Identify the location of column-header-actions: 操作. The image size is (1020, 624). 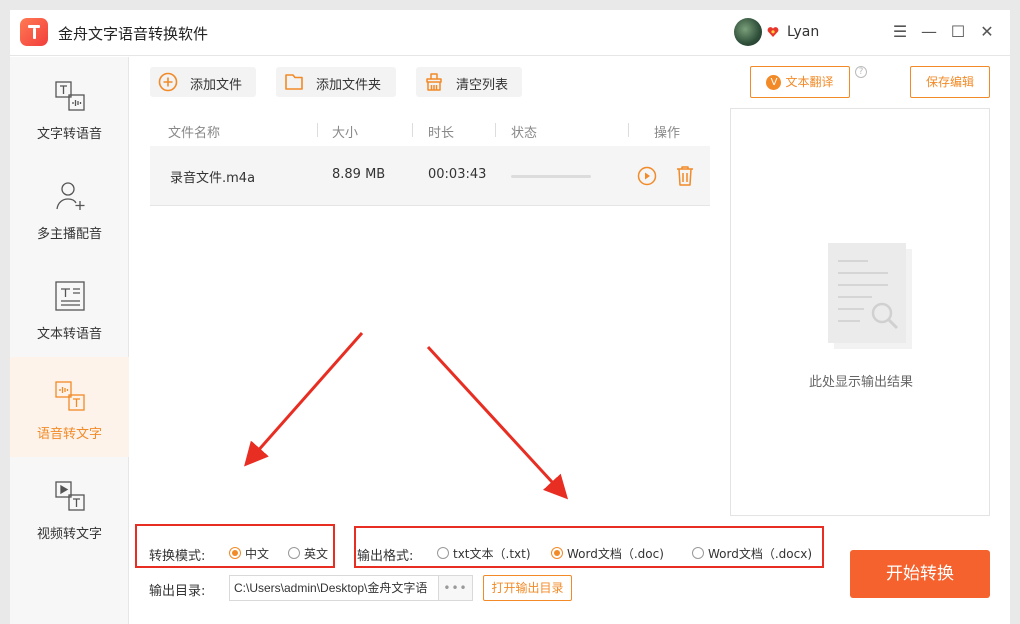
(667, 133).